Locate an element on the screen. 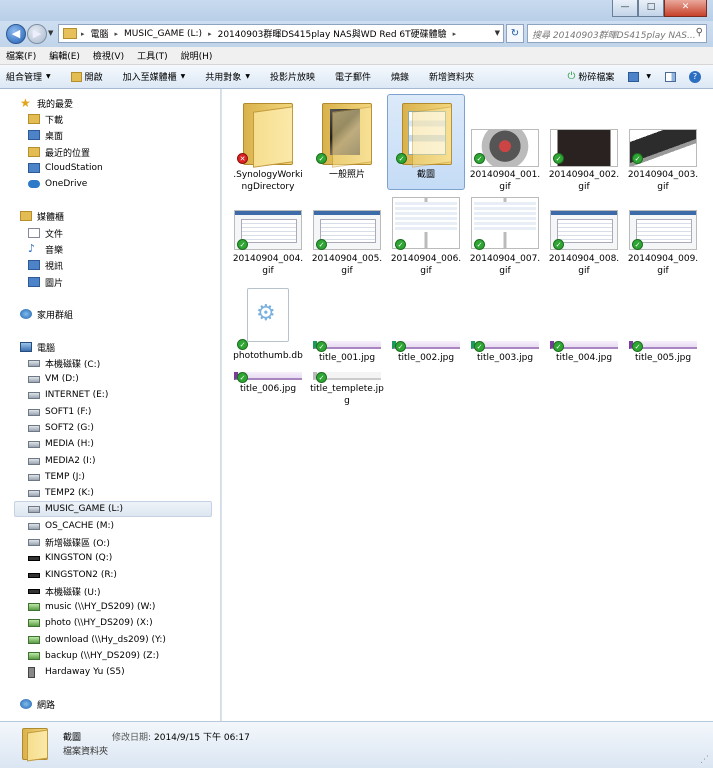  resize-grip-icon: ⋰ is located at coordinates (704, 760).